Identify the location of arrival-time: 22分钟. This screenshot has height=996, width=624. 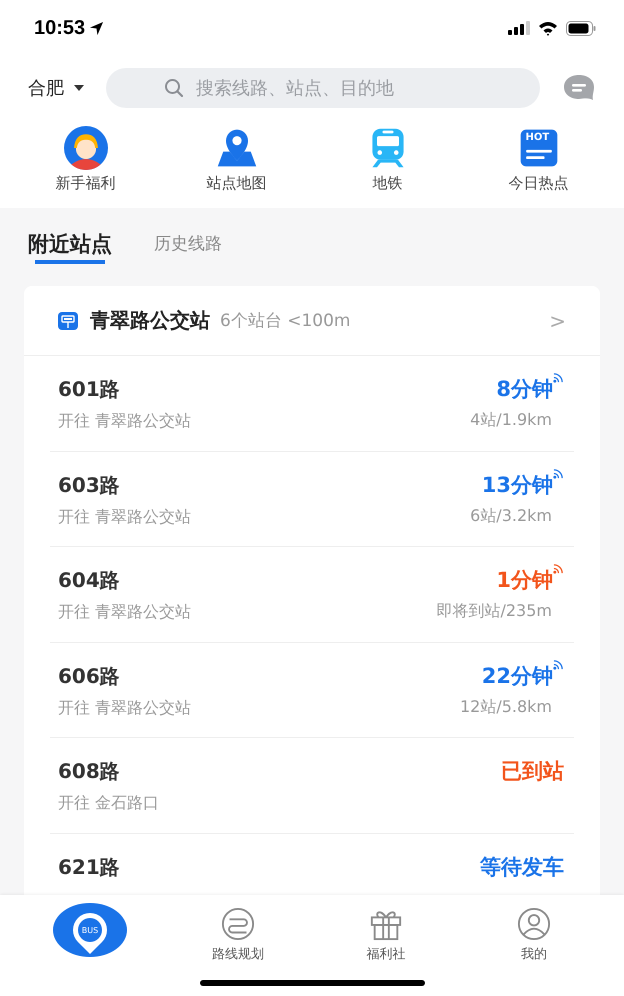
(517, 675).